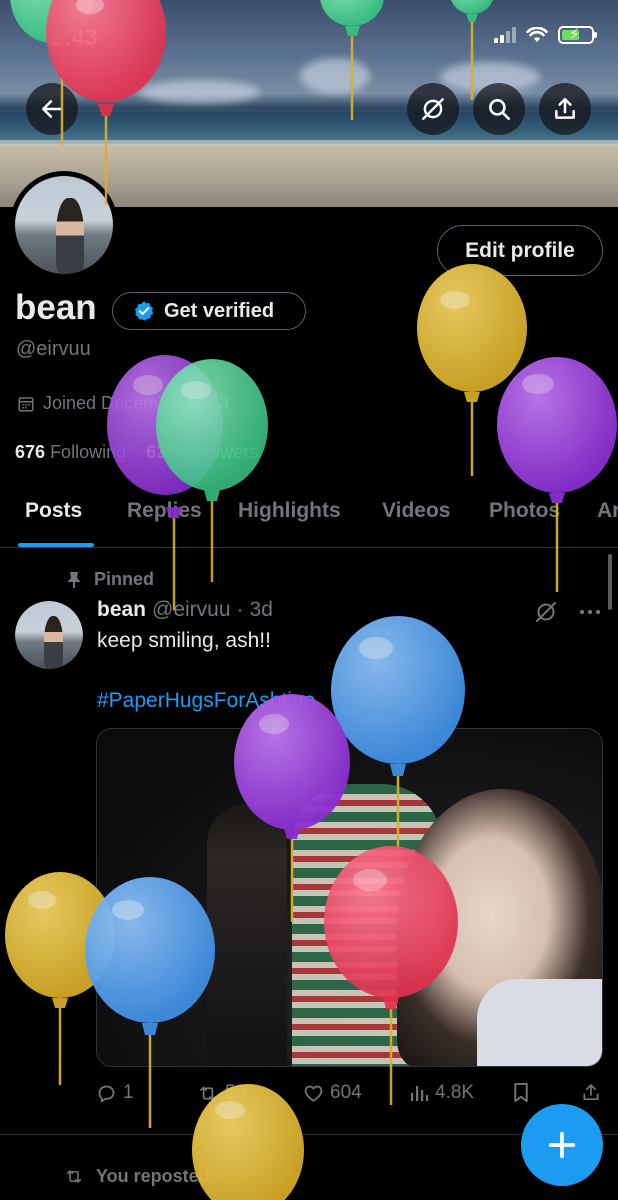  Describe the element at coordinates (610, 582) in the screenshot. I see `scrollbar` at that location.